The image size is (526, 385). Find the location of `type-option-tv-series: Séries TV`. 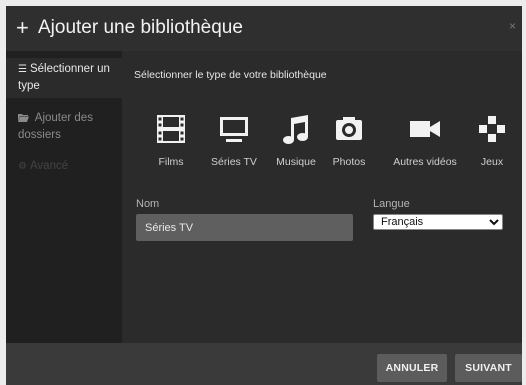

type-option-tv-series: Séries TV is located at coordinates (234, 139).